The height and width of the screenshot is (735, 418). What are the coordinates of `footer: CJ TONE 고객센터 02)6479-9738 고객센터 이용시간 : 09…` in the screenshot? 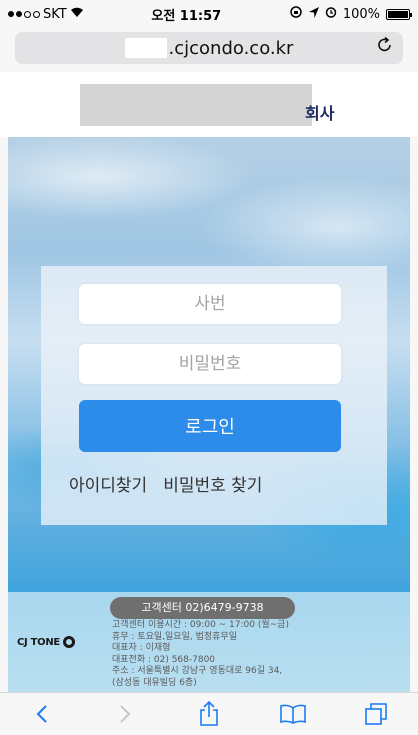 It's located at (209, 642).